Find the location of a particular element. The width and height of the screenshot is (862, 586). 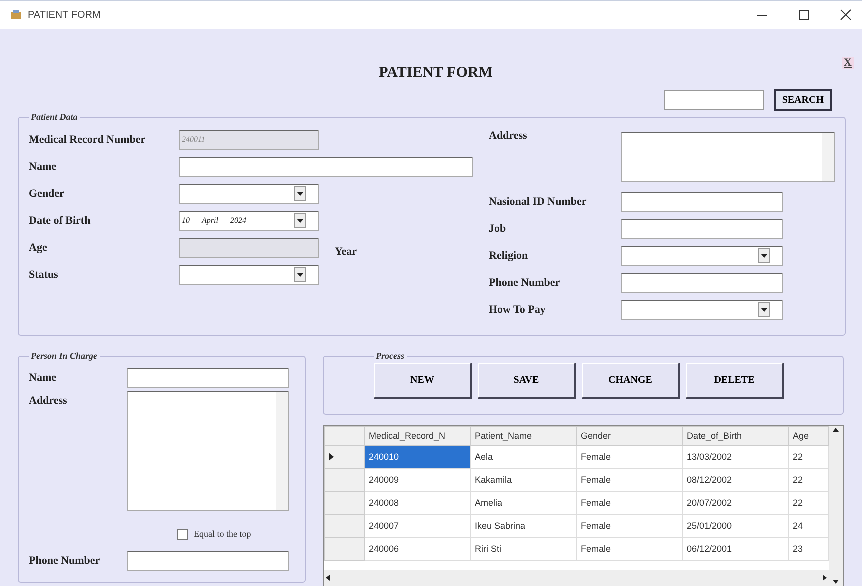

table-cell: 25/01/2000 is located at coordinates (735, 526).